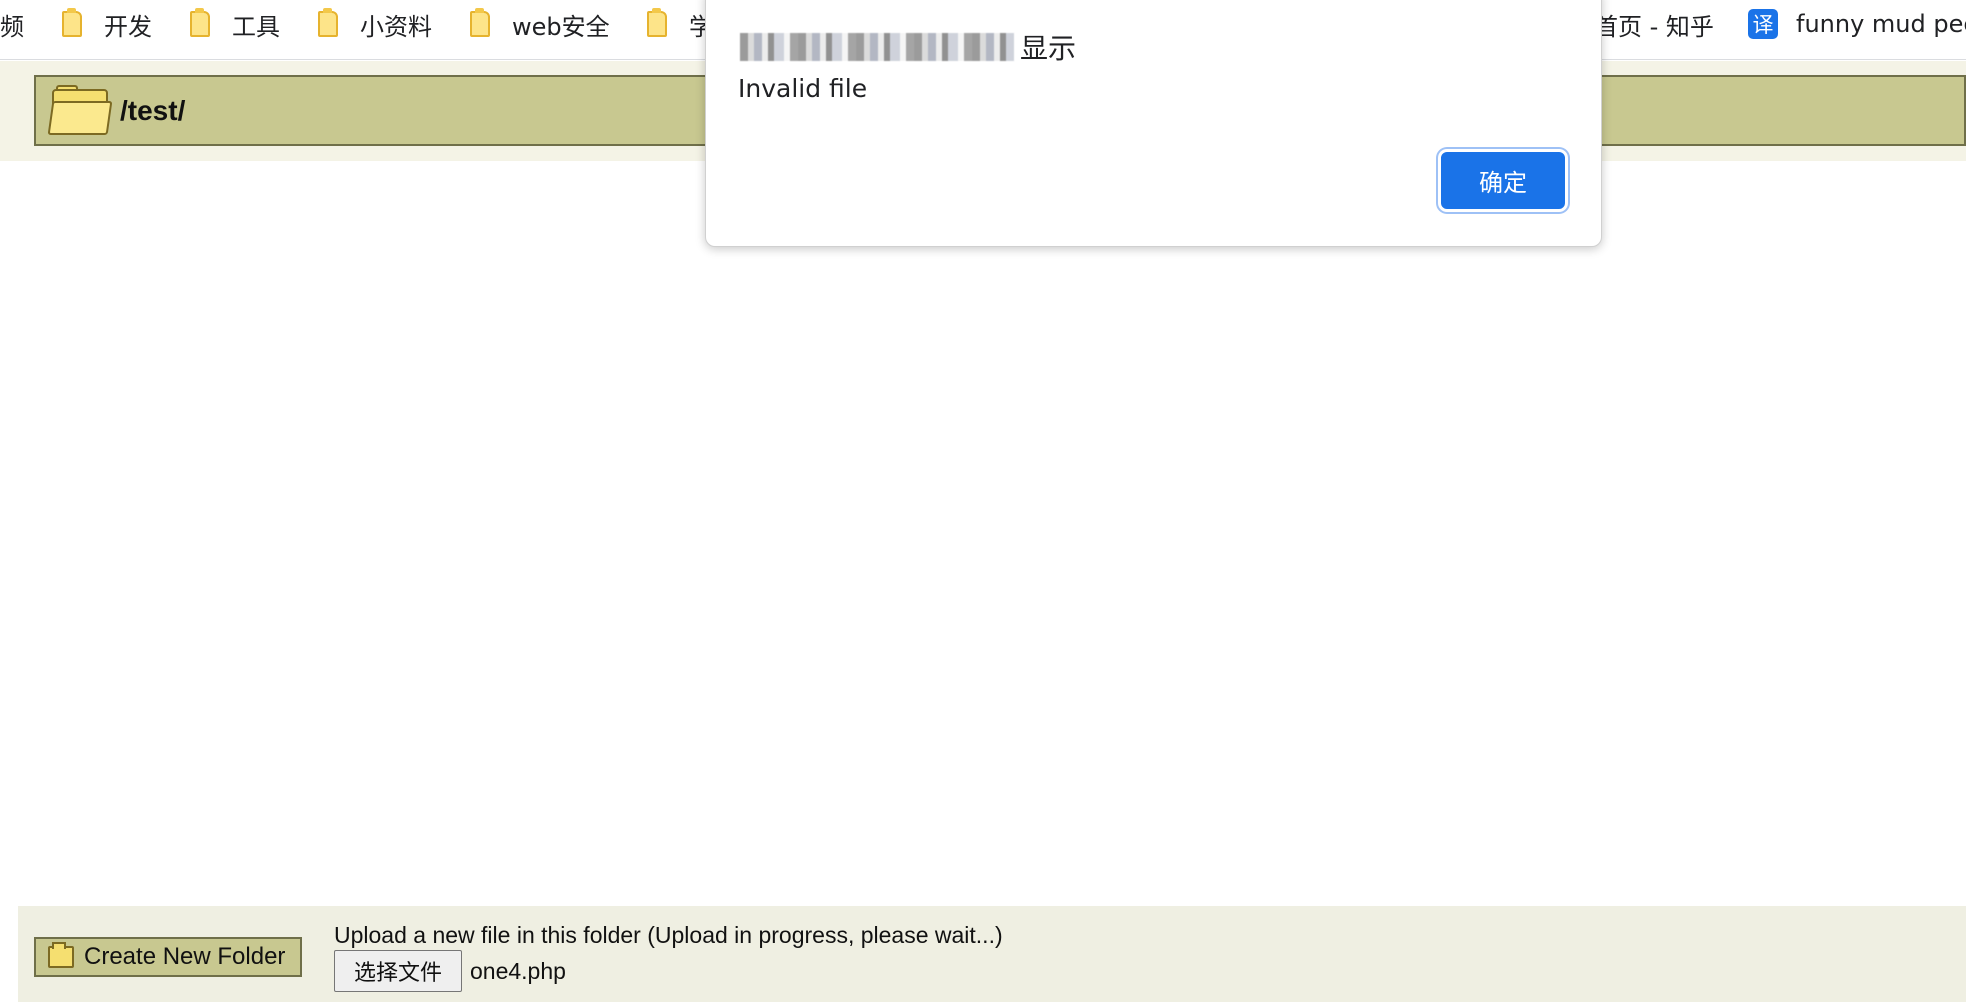  What do you see at coordinates (680, 24) in the screenshot?
I see `bookmark-folder-study: 学` at bounding box center [680, 24].